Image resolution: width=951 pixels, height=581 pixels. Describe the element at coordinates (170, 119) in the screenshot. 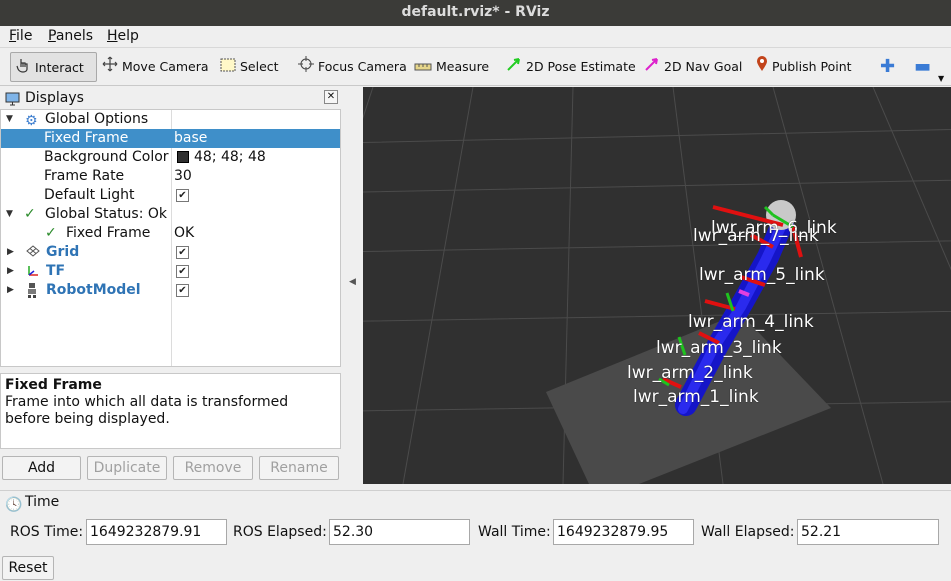

I see `tree-global-options: ▼ ⚙ Global Options` at that location.